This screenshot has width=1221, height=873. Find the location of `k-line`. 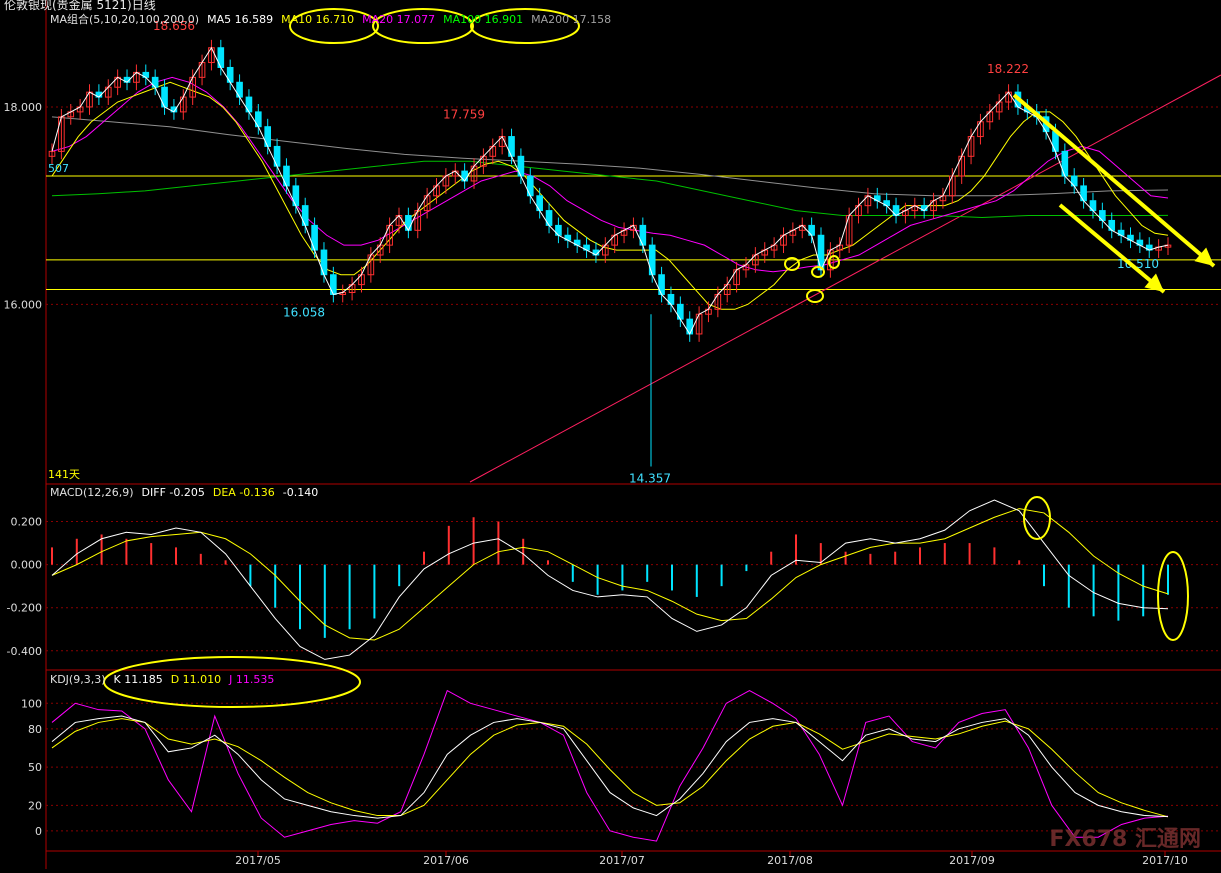

k-line is located at coordinates (610, 767).